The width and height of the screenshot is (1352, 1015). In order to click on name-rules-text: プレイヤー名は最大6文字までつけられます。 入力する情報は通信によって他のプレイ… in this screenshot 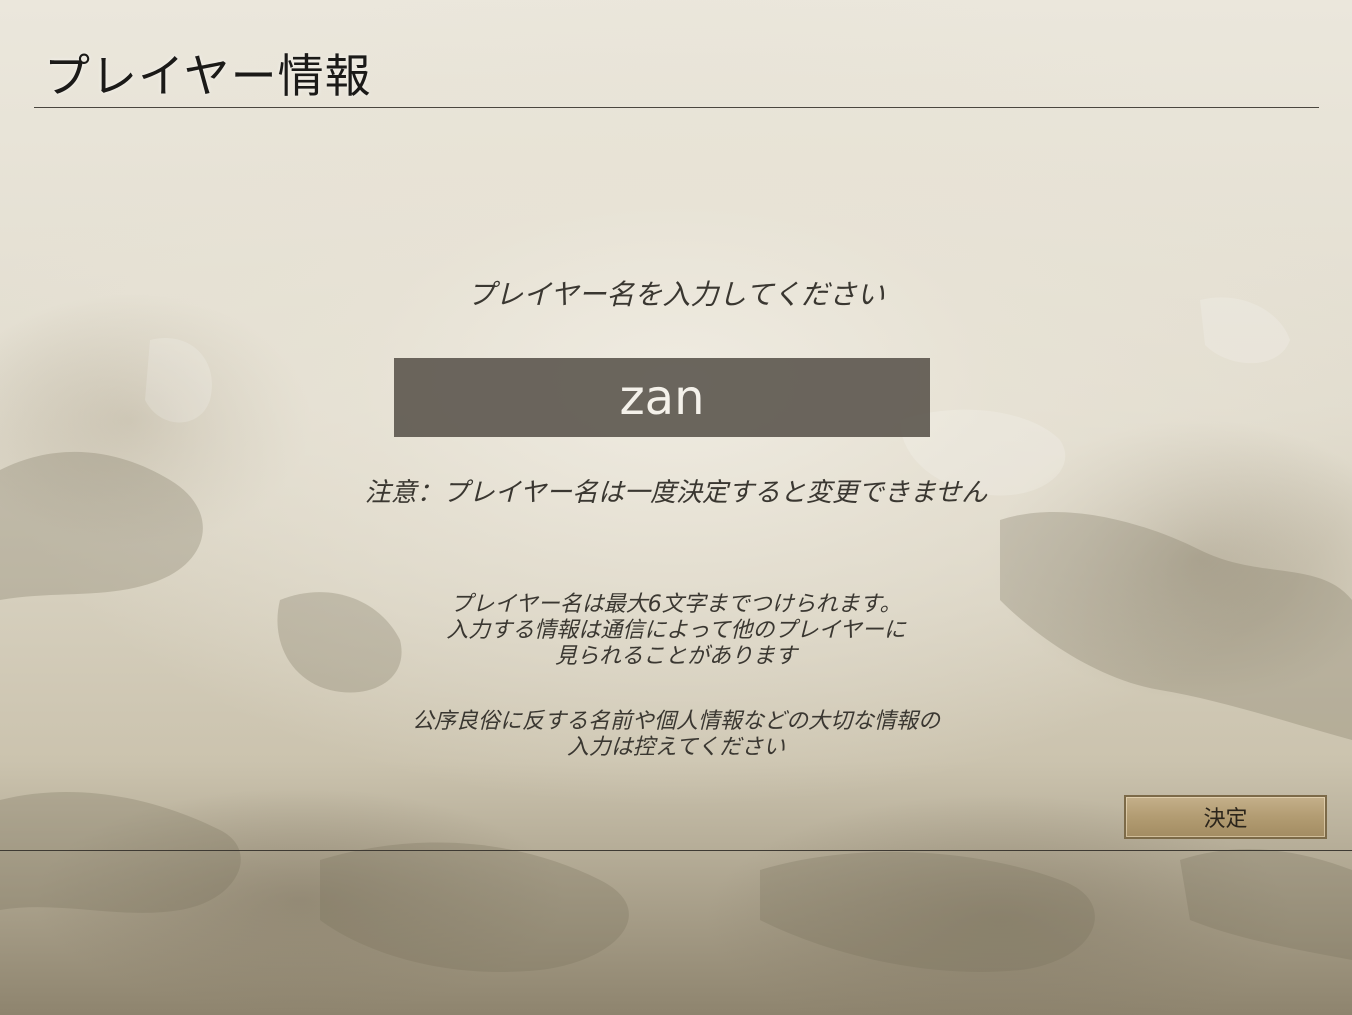, I will do `click(676, 631)`.